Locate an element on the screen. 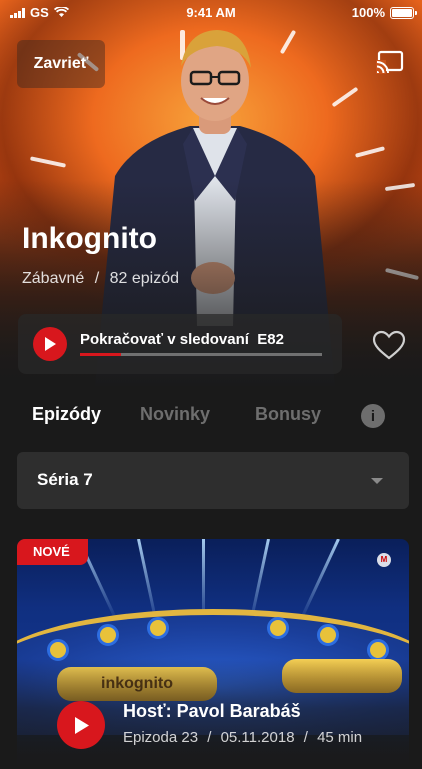  channel-logo-icon: M is located at coordinates (384, 560).